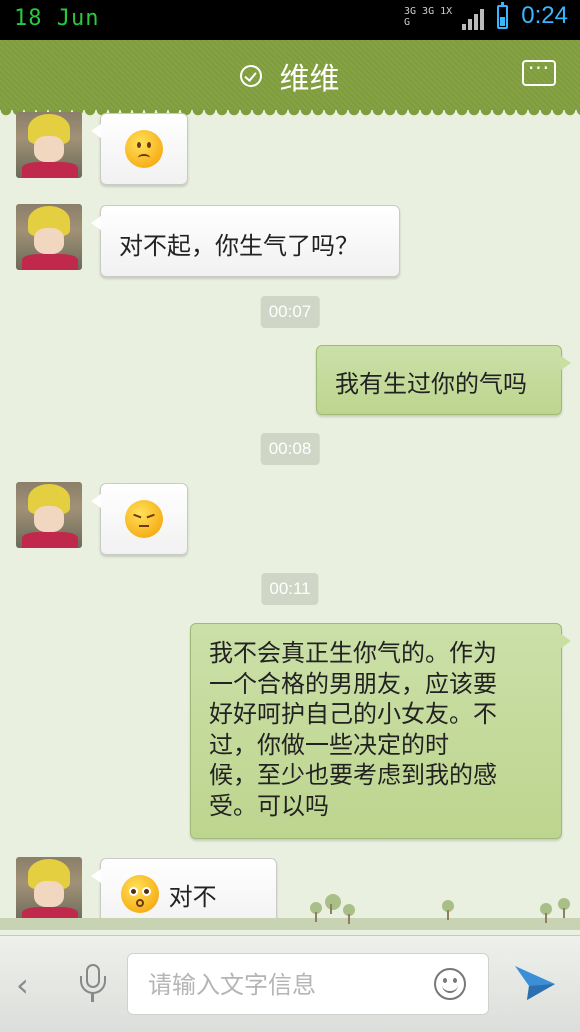 Image resolution: width=580 pixels, height=1032 pixels. What do you see at coordinates (251, 76) in the screenshot?
I see `check-circle-icon` at bounding box center [251, 76].